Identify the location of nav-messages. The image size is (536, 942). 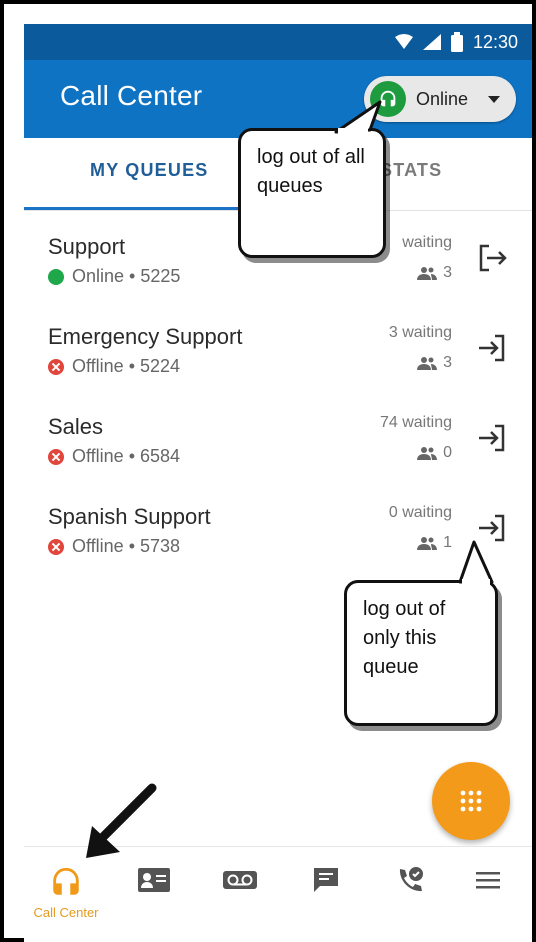
(326, 893).